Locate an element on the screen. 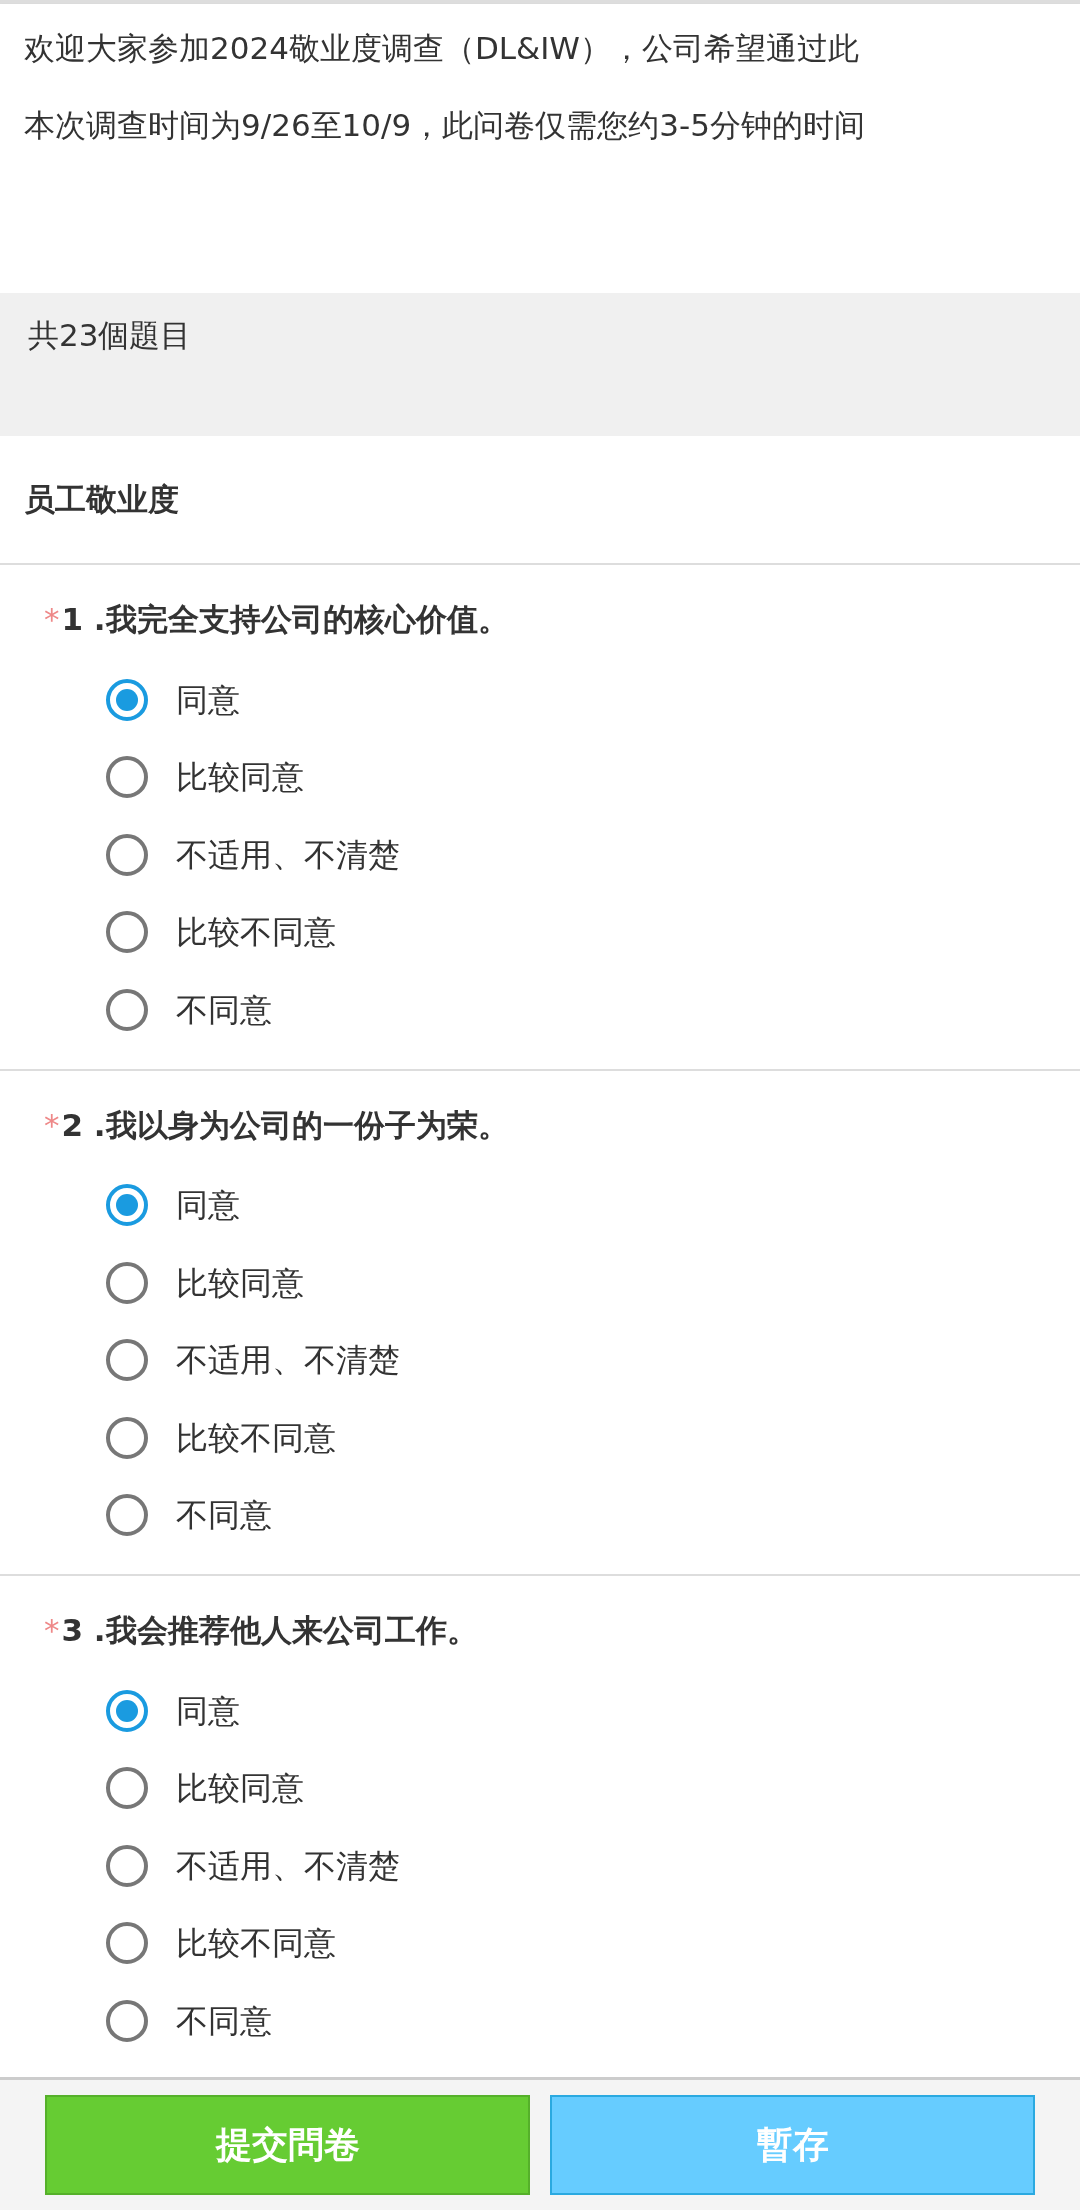 The height and width of the screenshot is (2210, 1080). section-title: 员工敬业度 is located at coordinates (101, 499).